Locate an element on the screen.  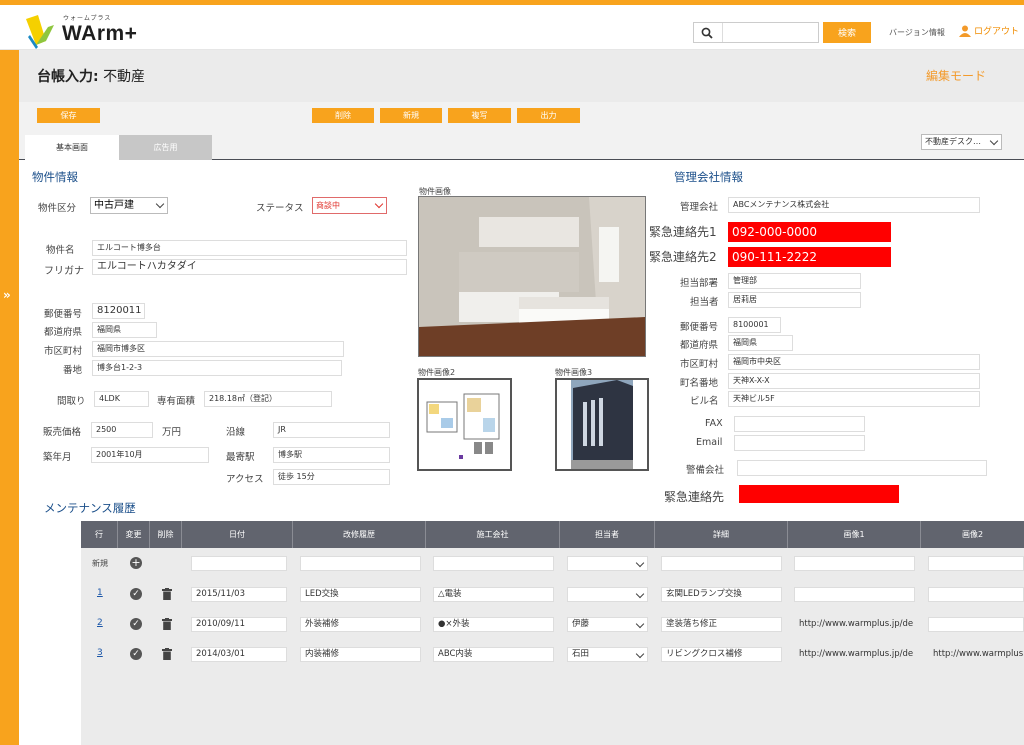
mgmt-zip-input: 8100001 is located at coordinates (754, 325).